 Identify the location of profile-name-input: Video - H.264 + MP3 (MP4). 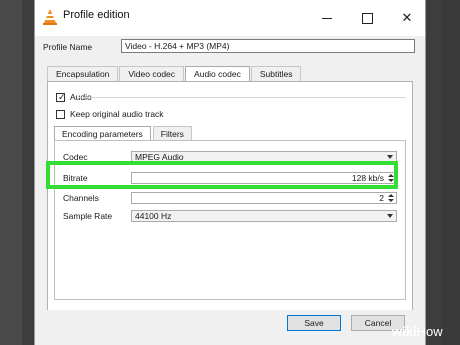
(268, 46).